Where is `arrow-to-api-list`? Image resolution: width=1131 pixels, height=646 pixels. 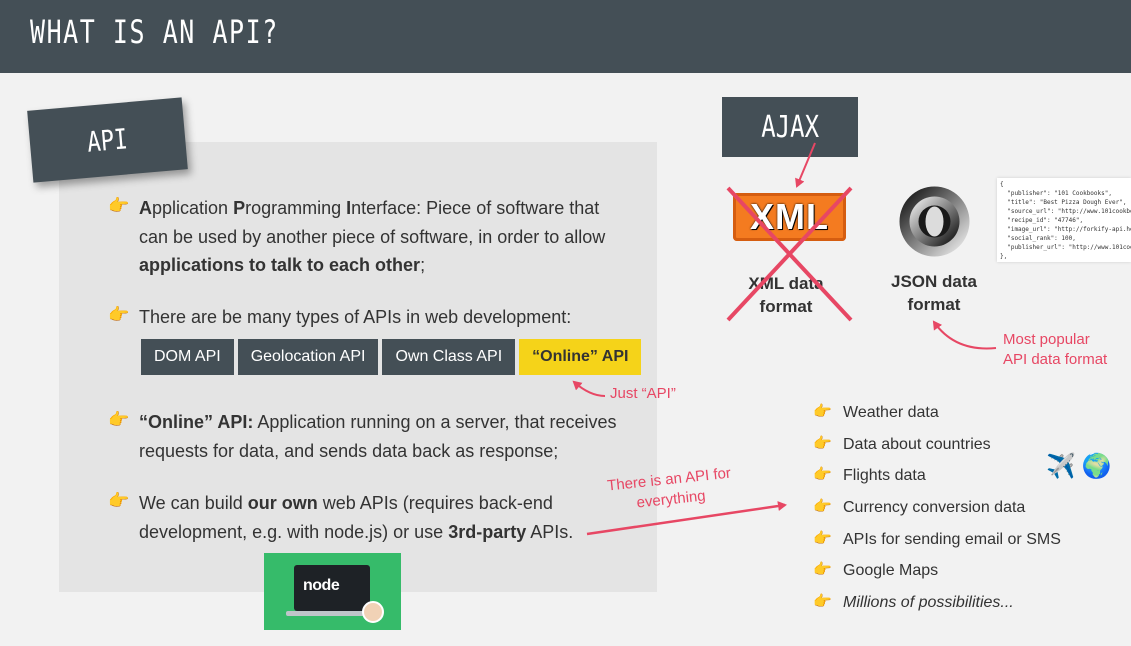
arrow-to-api-list is located at coordinates (686, 518).